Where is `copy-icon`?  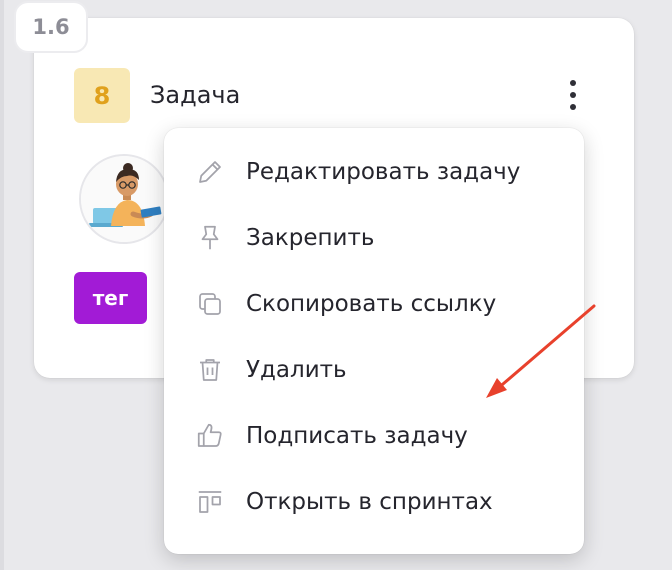 copy-icon is located at coordinates (210, 304).